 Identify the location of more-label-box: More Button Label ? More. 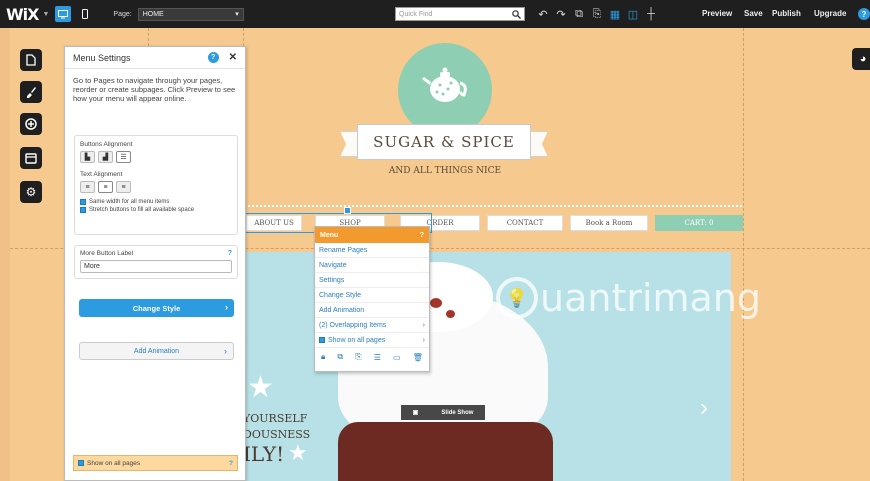
(156, 262).